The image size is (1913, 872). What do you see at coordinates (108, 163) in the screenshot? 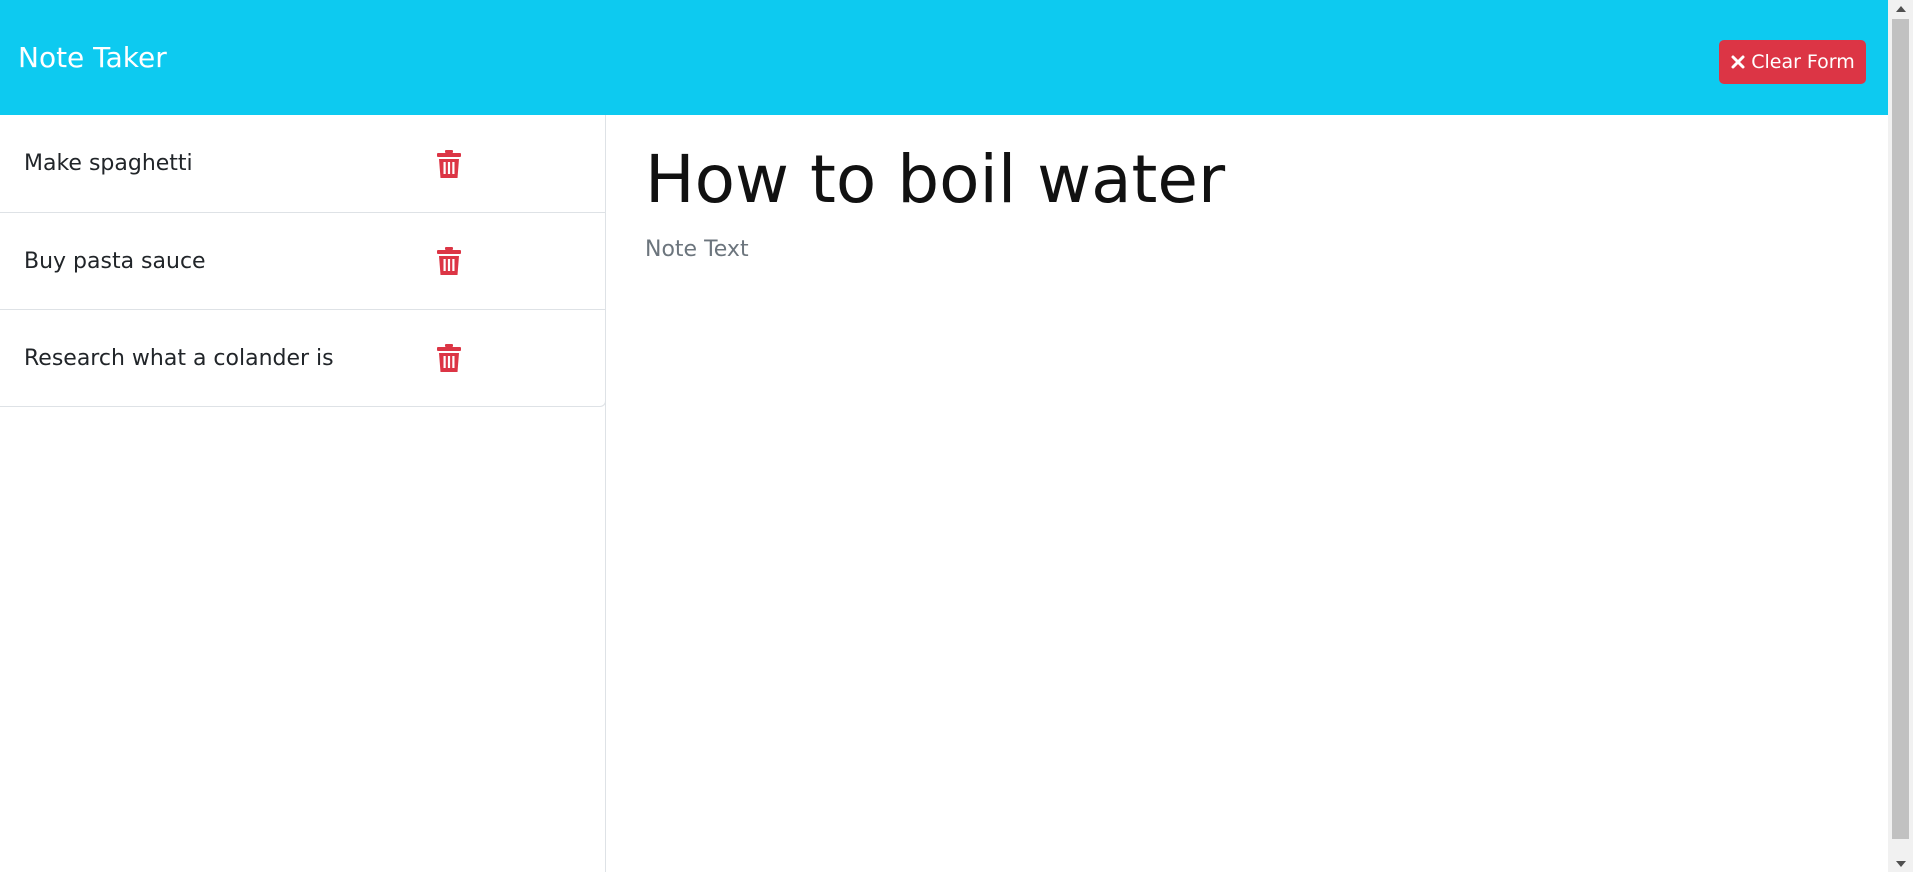
I see `note-title: Make spaghetti` at bounding box center [108, 163].